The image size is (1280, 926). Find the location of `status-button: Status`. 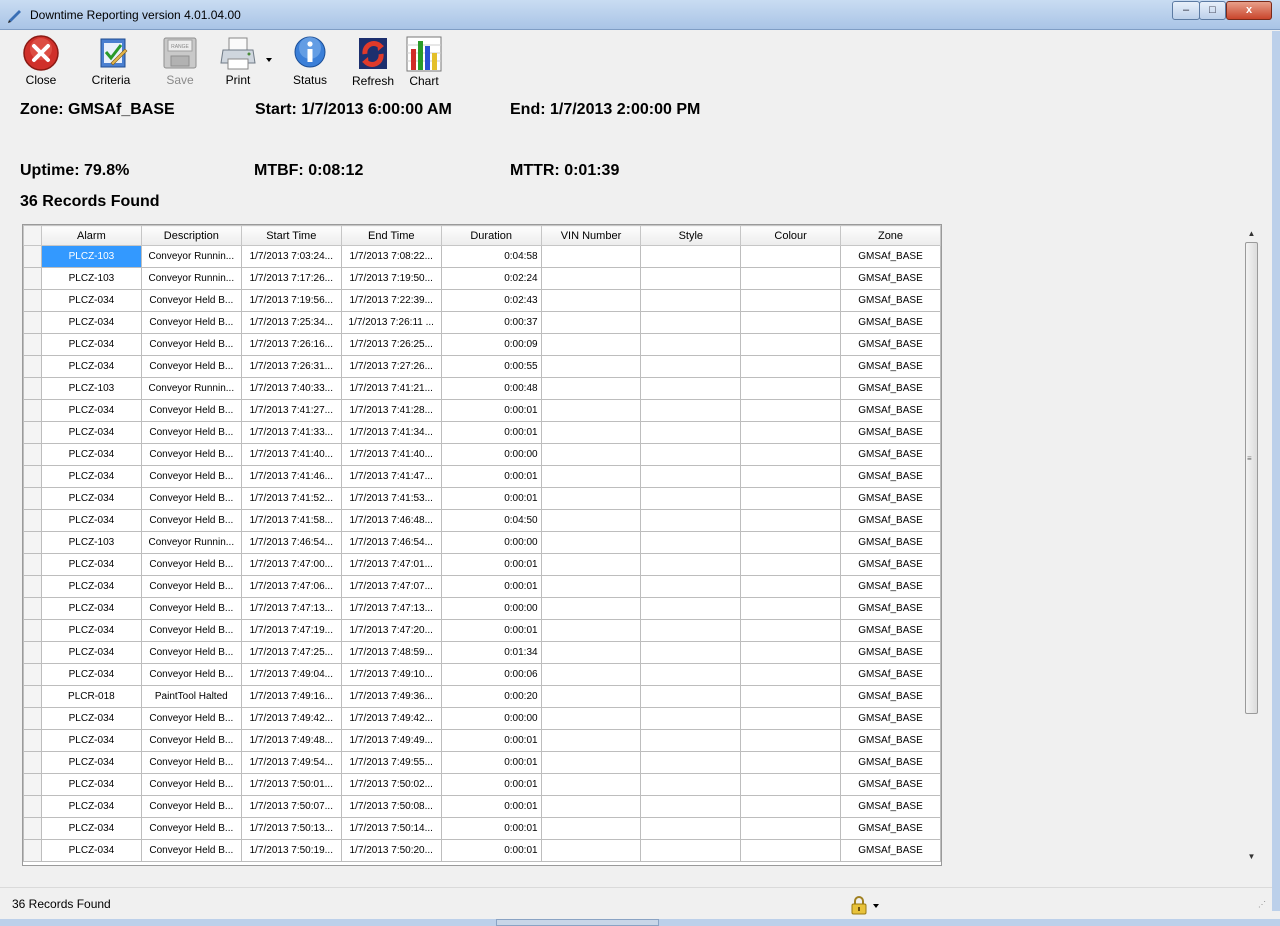

status-button: Status is located at coordinates (310, 62).